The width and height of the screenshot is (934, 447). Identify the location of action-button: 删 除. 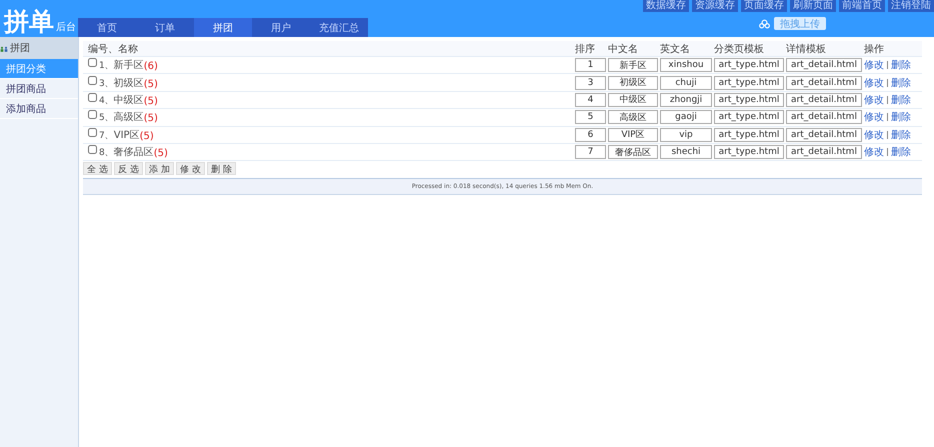
(221, 169).